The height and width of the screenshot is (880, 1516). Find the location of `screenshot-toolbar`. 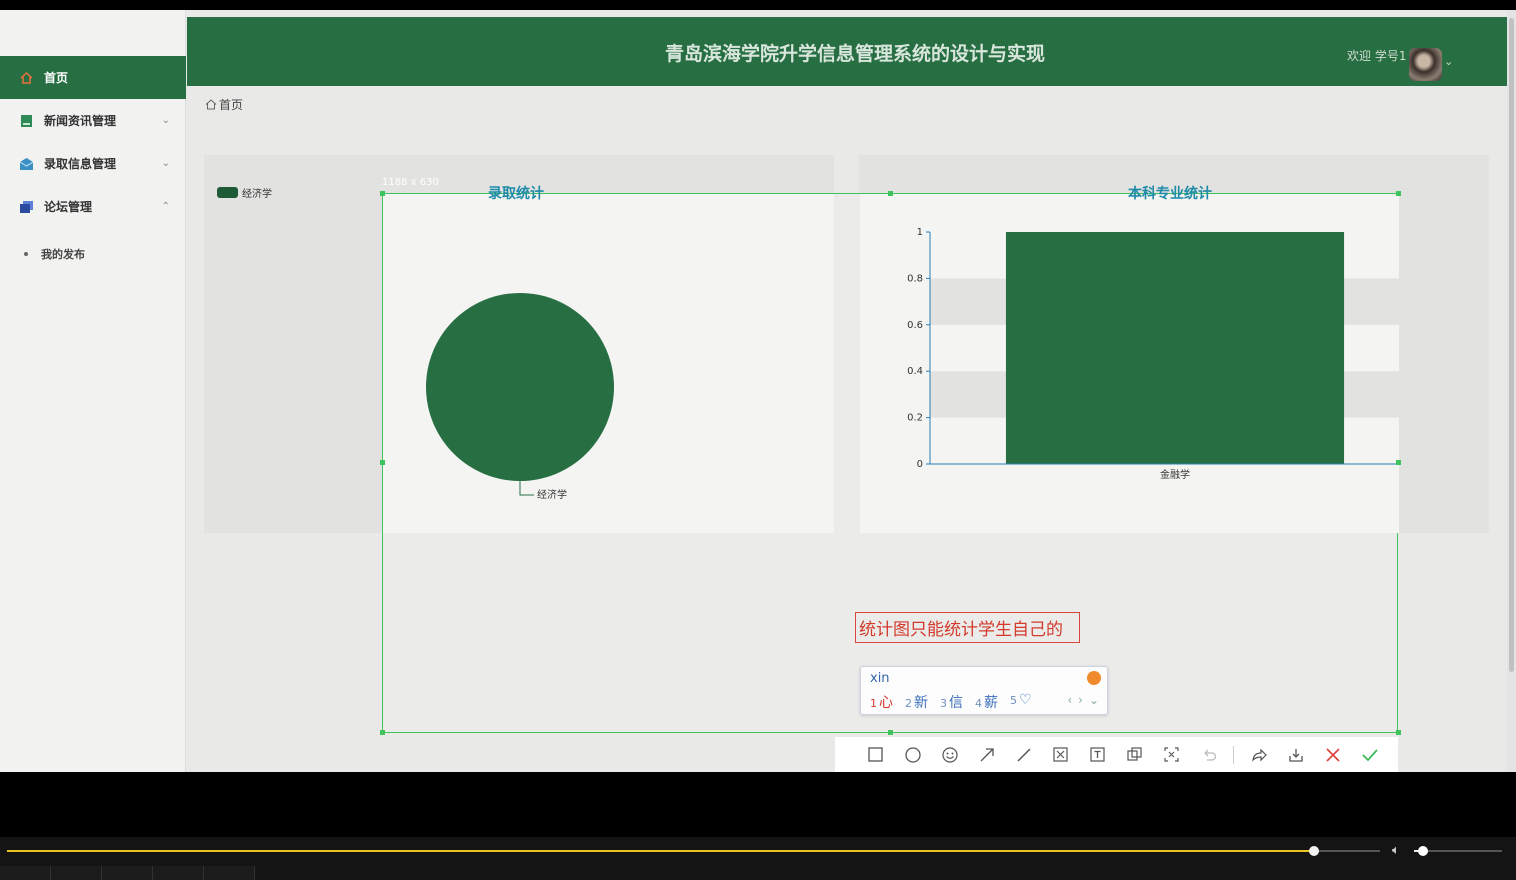

screenshot-toolbar is located at coordinates (1116, 754).